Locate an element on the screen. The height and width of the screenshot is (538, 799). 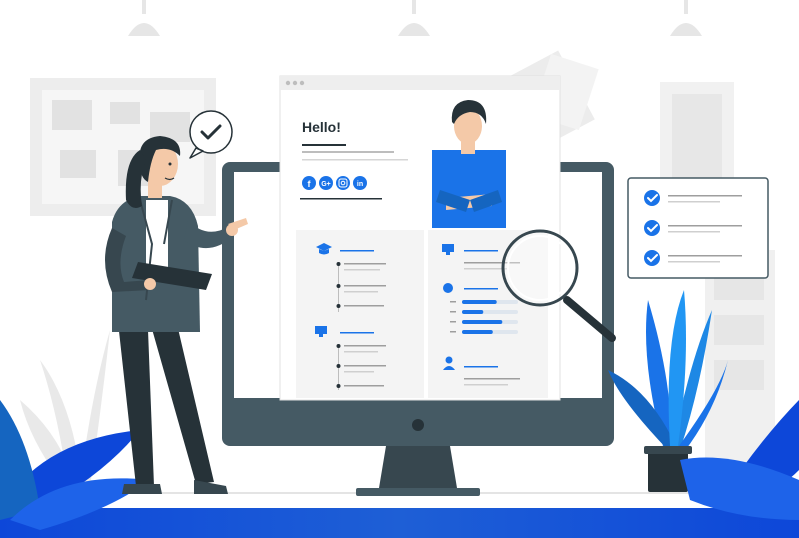
resume-greeting: Hello! is located at coordinates (321, 127).